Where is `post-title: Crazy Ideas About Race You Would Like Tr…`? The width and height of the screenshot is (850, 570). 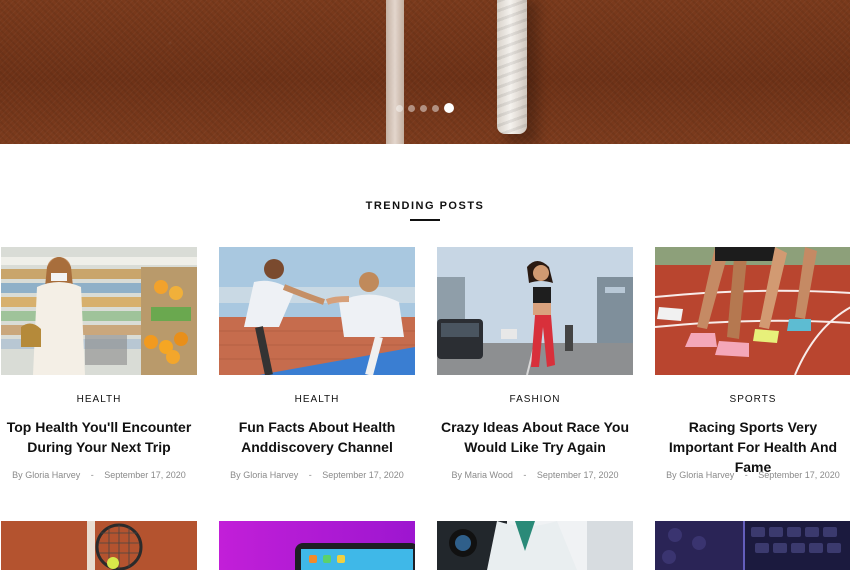
post-title: Crazy Ideas About Race You Would Like Tr… is located at coordinates (535, 437).